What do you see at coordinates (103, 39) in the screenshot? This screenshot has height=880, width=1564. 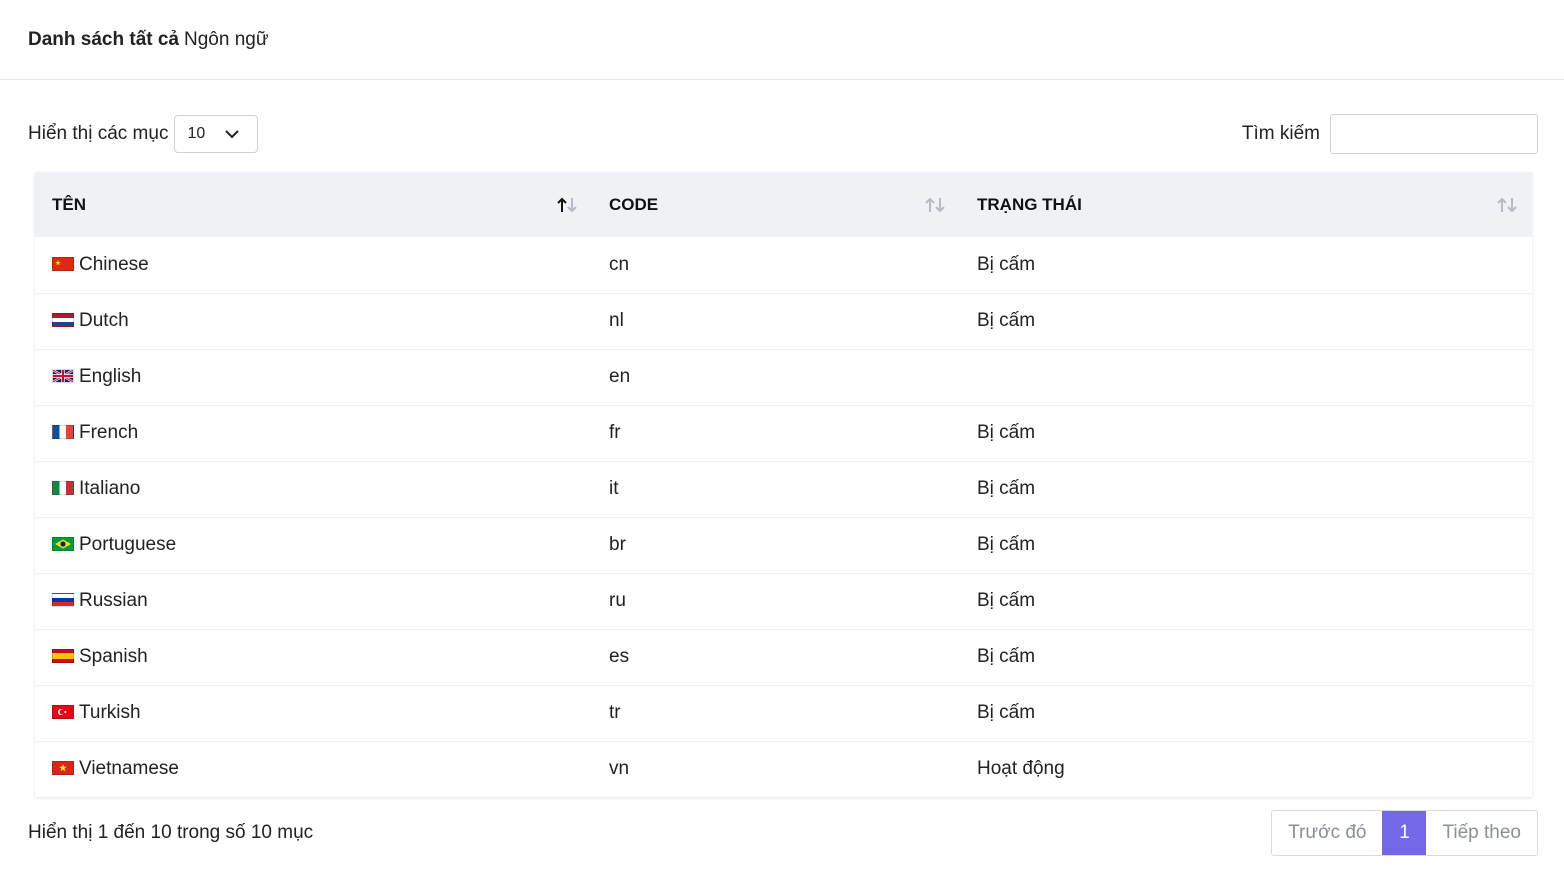 I see `page-title-bold: Danh sách tất cả` at bounding box center [103, 39].